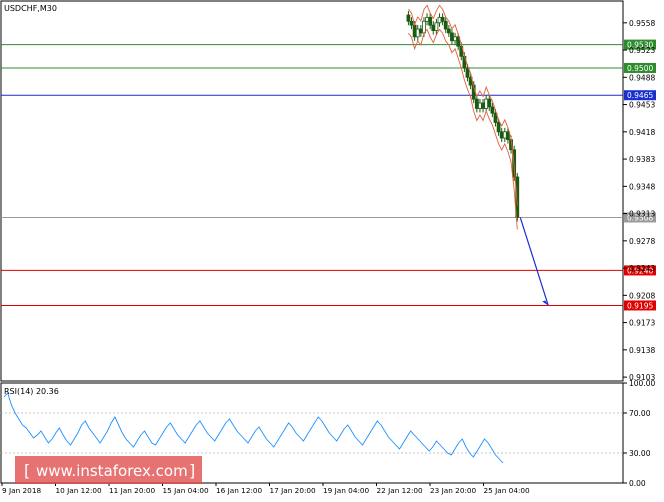 The width and height of the screenshot is (664, 502). Describe the element at coordinates (186, 490) in the screenshot. I see `x-tick-label: 15 Jan 04:00` at that location.